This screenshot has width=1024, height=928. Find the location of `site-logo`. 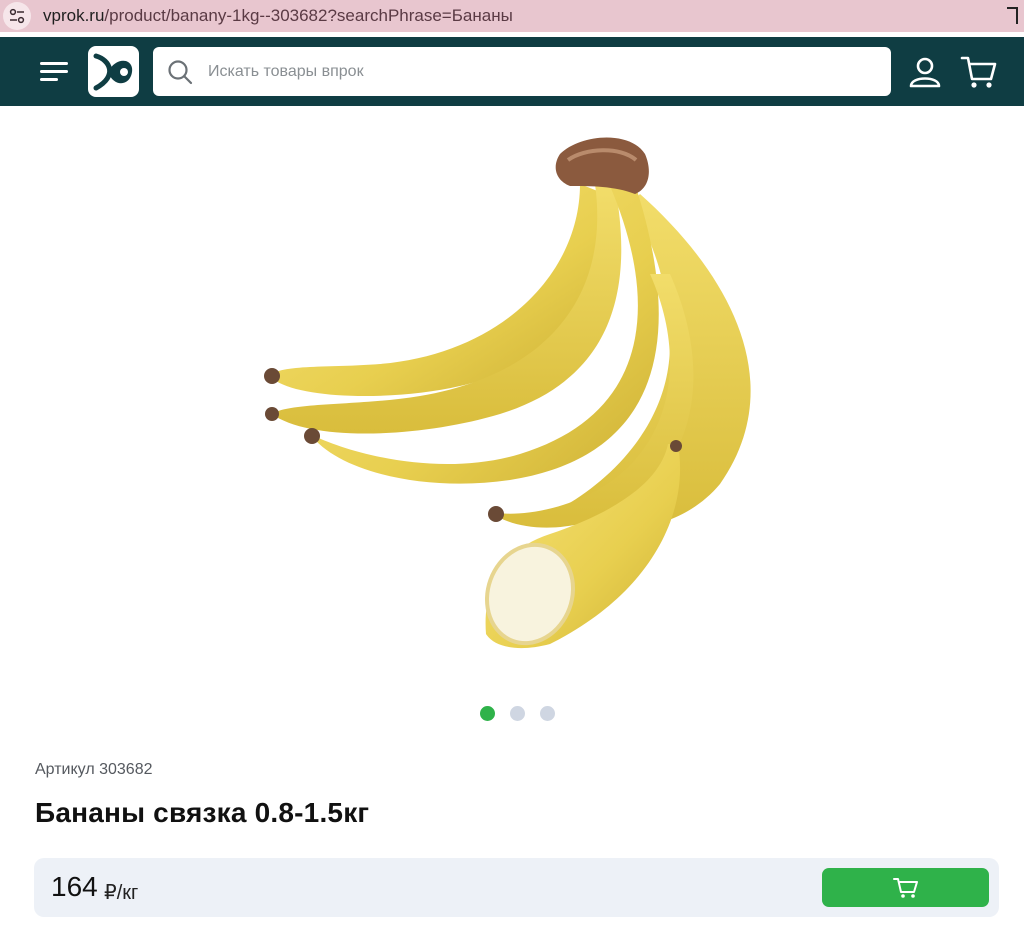

site-logo is located at coordinates (113, 71).